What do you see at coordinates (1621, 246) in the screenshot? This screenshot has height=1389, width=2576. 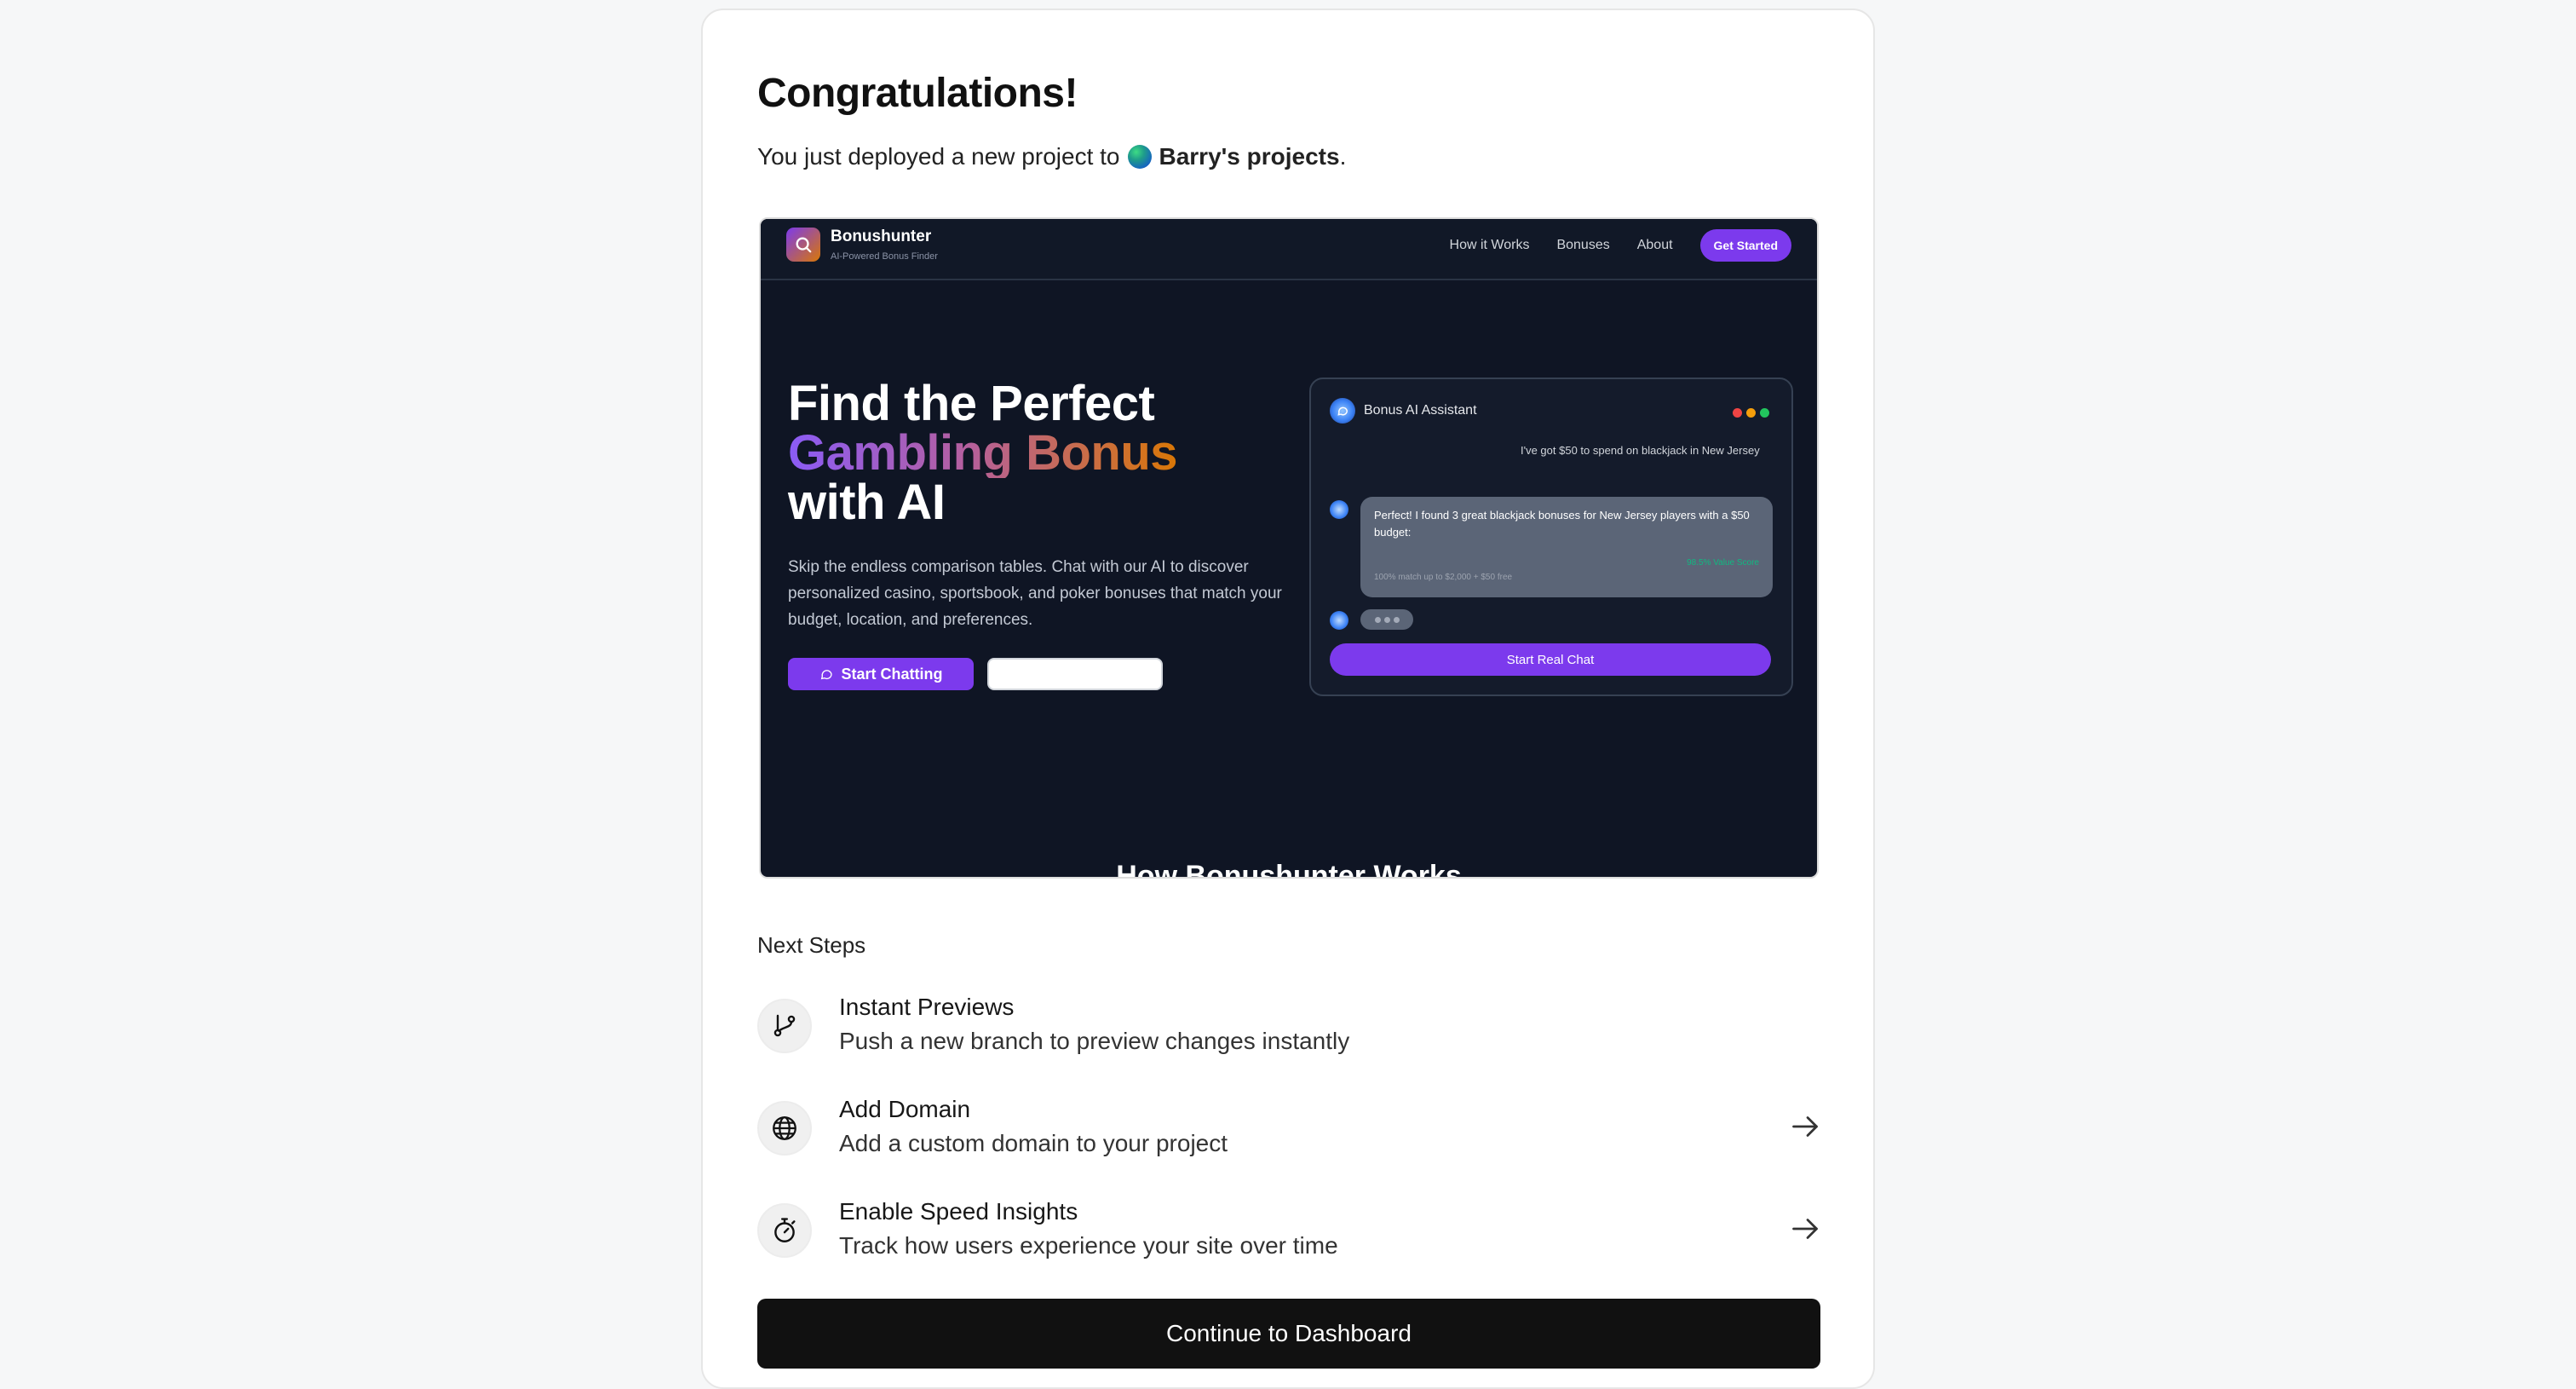 I see `preview-nav-links: How it Works Bonuses About Get Started` at bounding box center [1621, 246].